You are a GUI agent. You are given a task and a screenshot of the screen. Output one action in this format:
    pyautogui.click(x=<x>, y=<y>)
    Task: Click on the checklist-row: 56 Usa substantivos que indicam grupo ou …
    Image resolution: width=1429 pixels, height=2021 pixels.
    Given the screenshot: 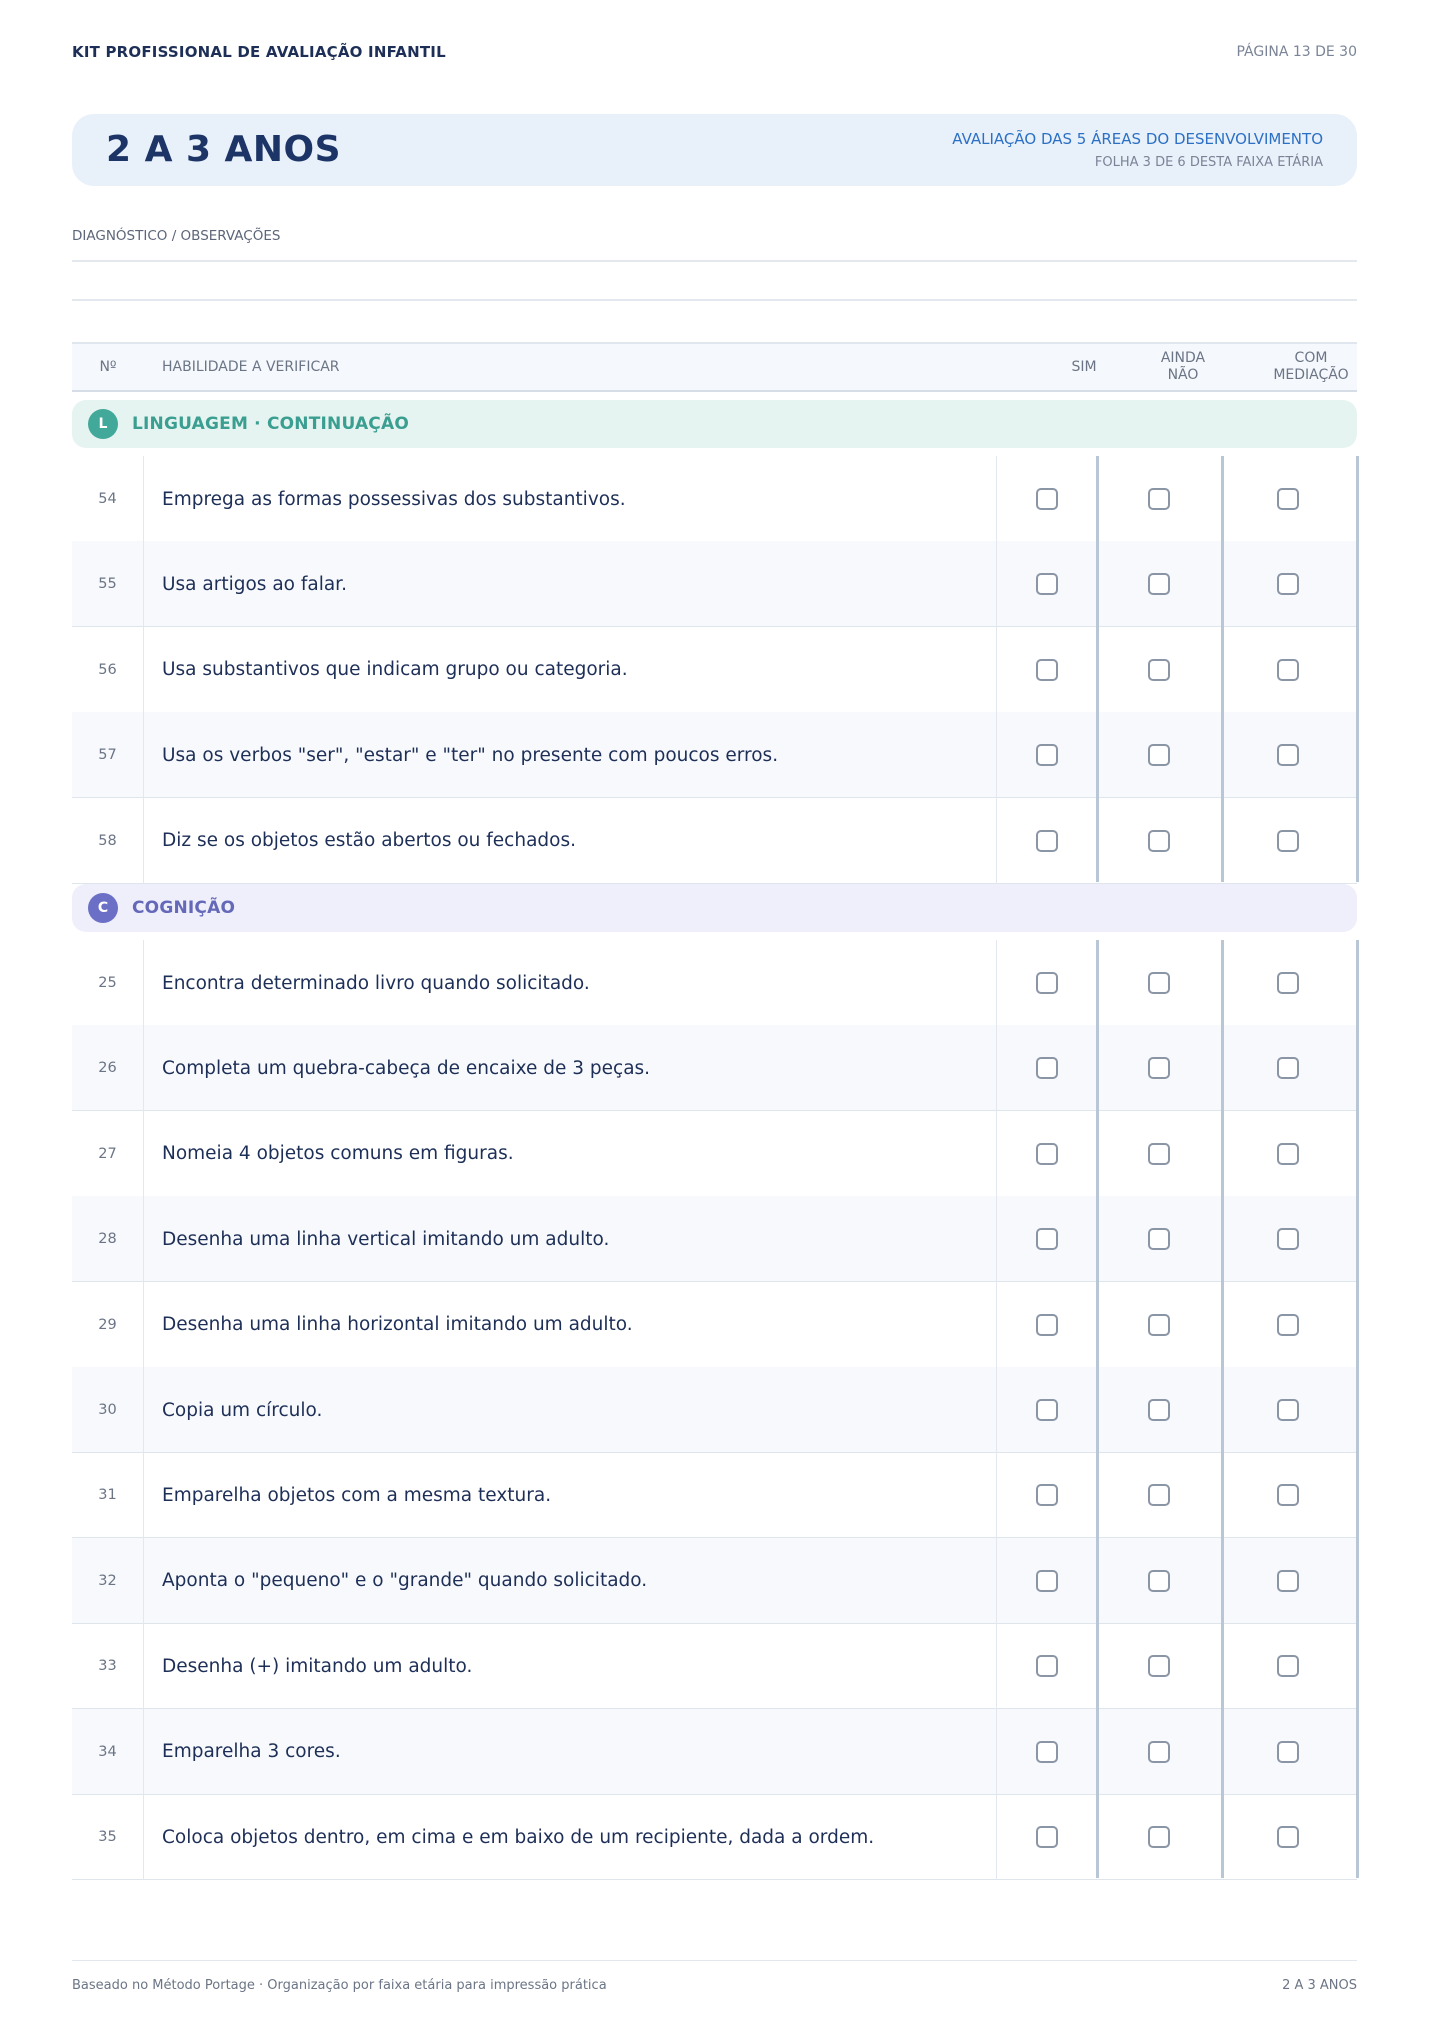 What is the action you would take?
    pyautogui.click(x=714, y=669)
    